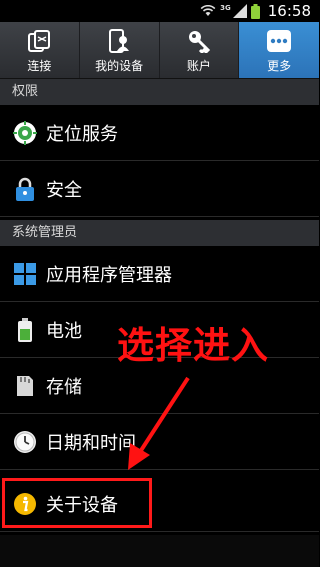 The width and height of the screenshot is (320, 567). I want to click on wifi-icon, so click(208, 11).